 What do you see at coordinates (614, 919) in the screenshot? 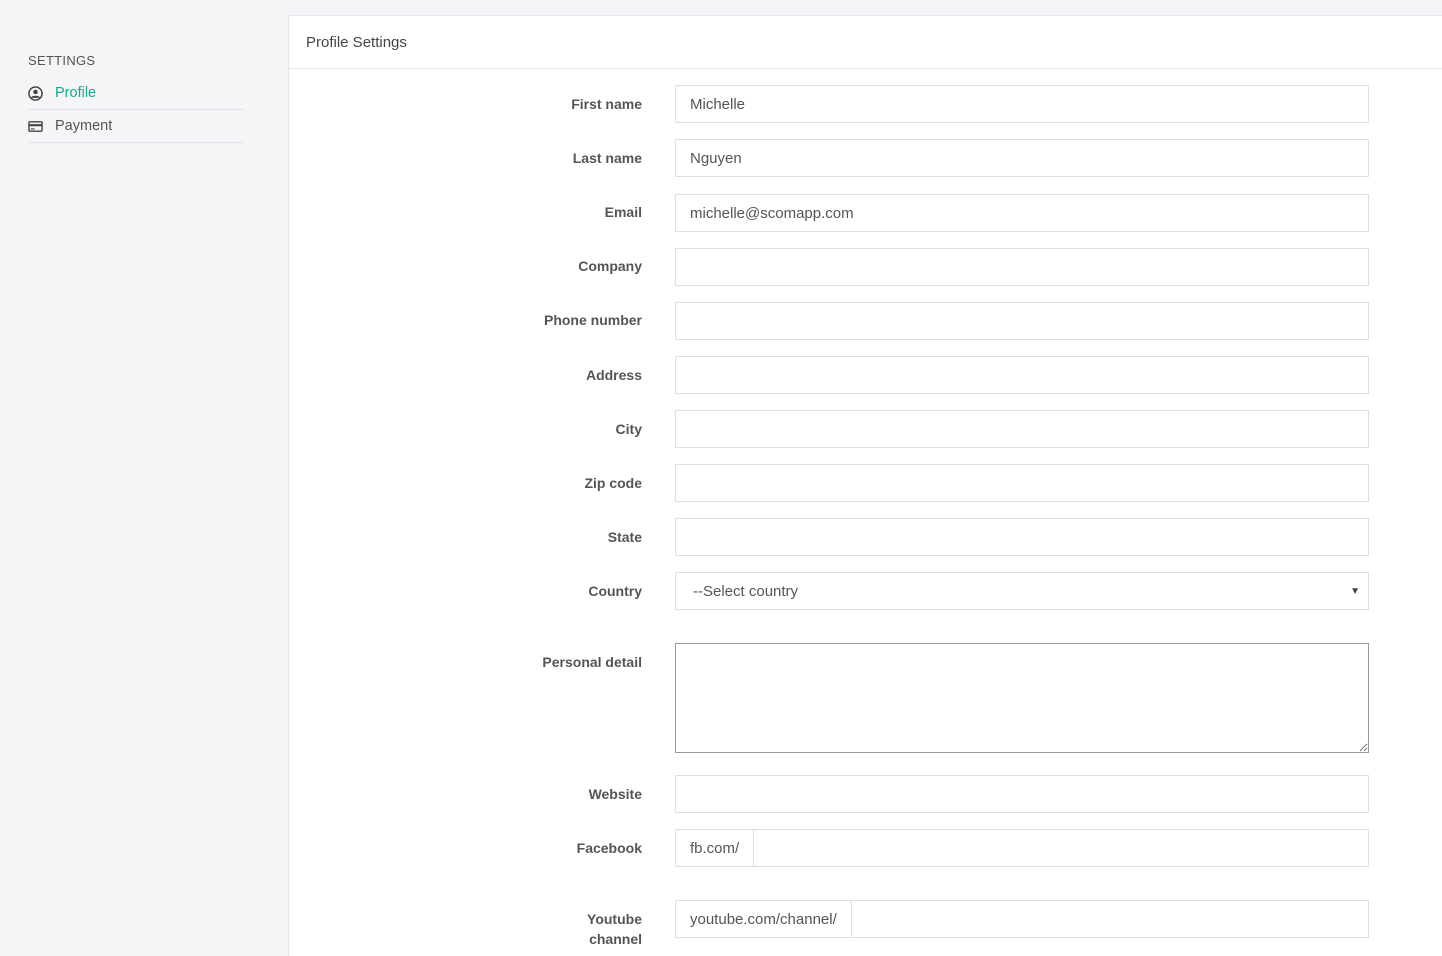
I see `youtube-label-line1: Youtube` at bounding box center [614, 919].